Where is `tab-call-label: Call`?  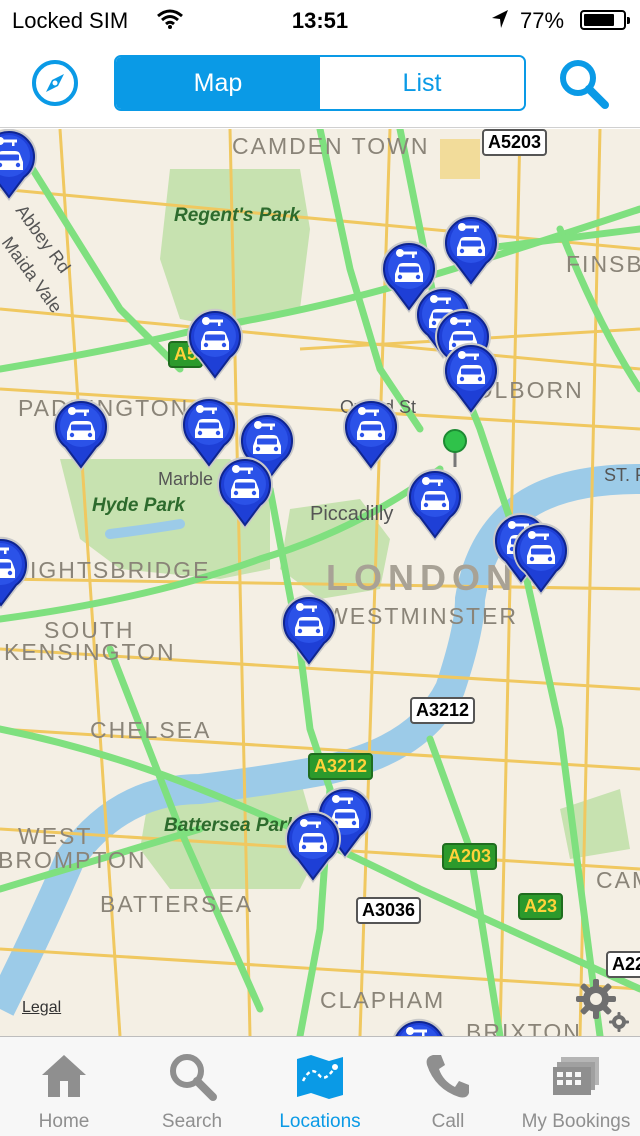
tab-call-label: Call is located at coordinates (448, 1121).